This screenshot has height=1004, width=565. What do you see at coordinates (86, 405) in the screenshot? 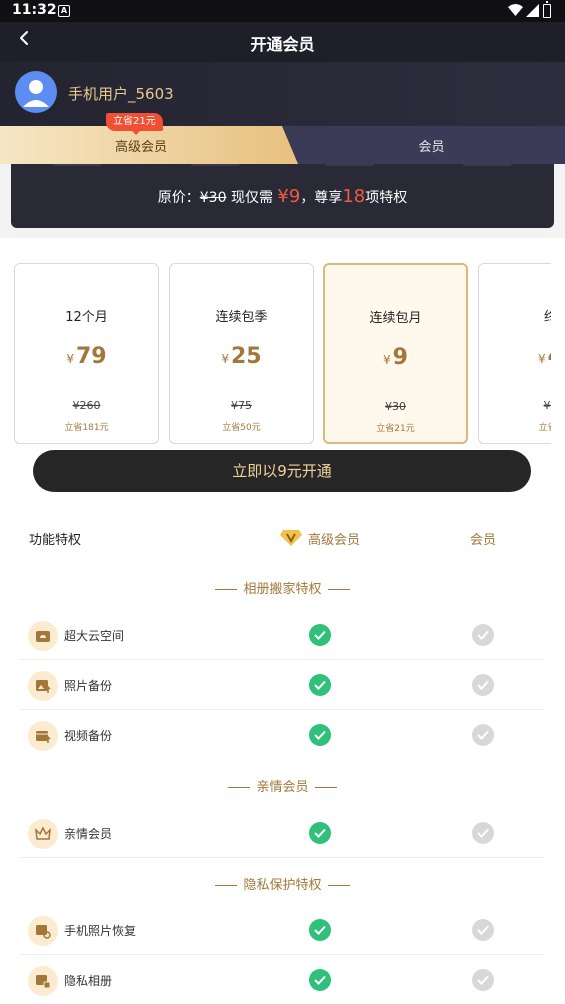
I see `plan-original-price: ¥260` at bounding box center [86, 405].